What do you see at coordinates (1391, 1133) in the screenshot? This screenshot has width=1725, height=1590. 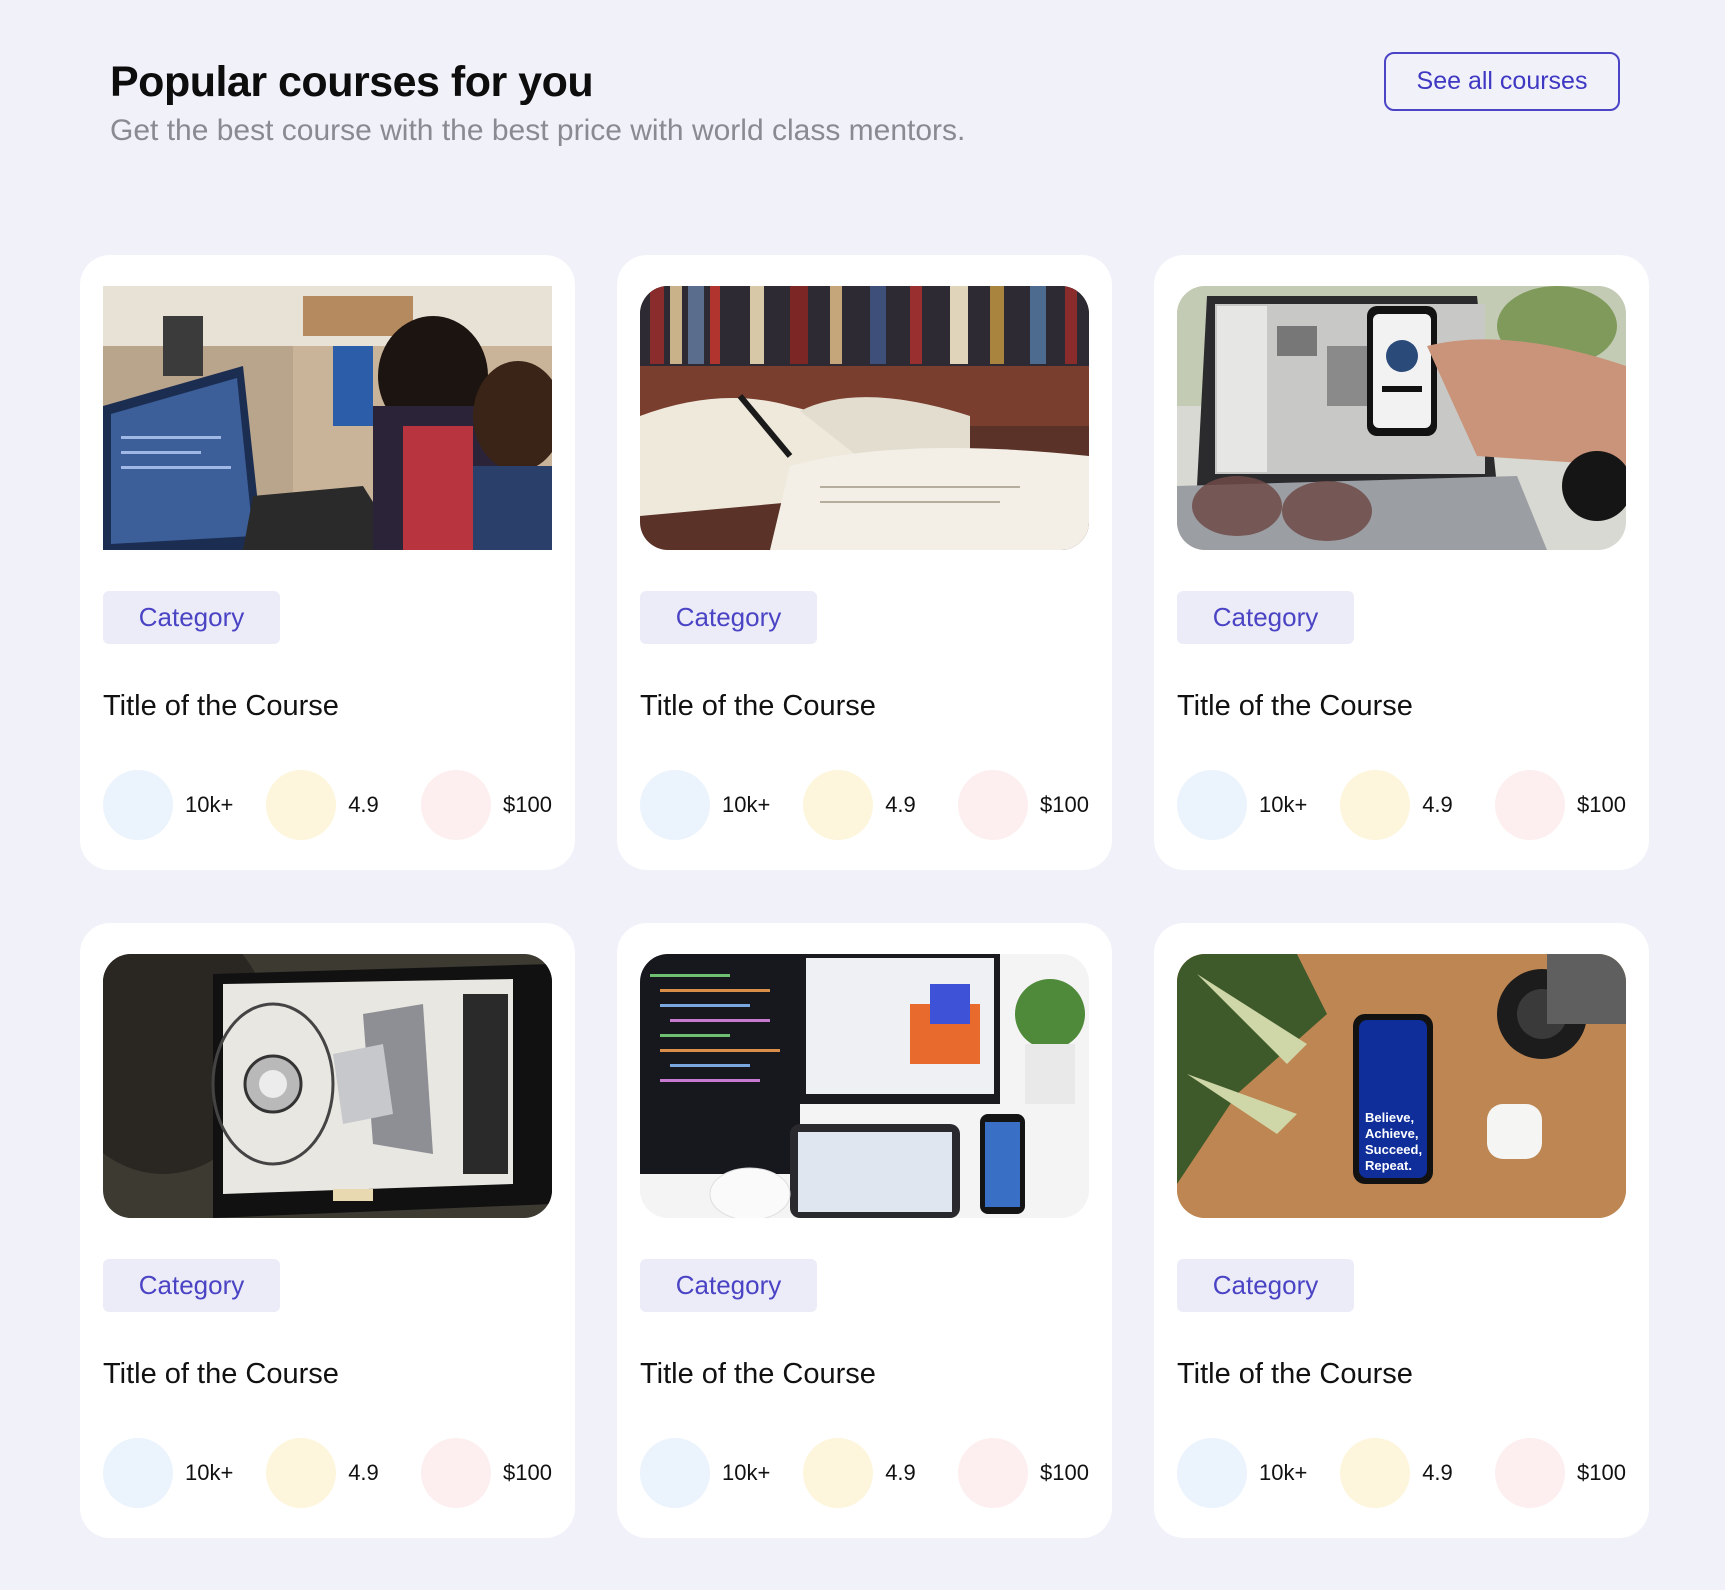 I see `svg-text: Achieve,` at bounding box center [1391, 1133].